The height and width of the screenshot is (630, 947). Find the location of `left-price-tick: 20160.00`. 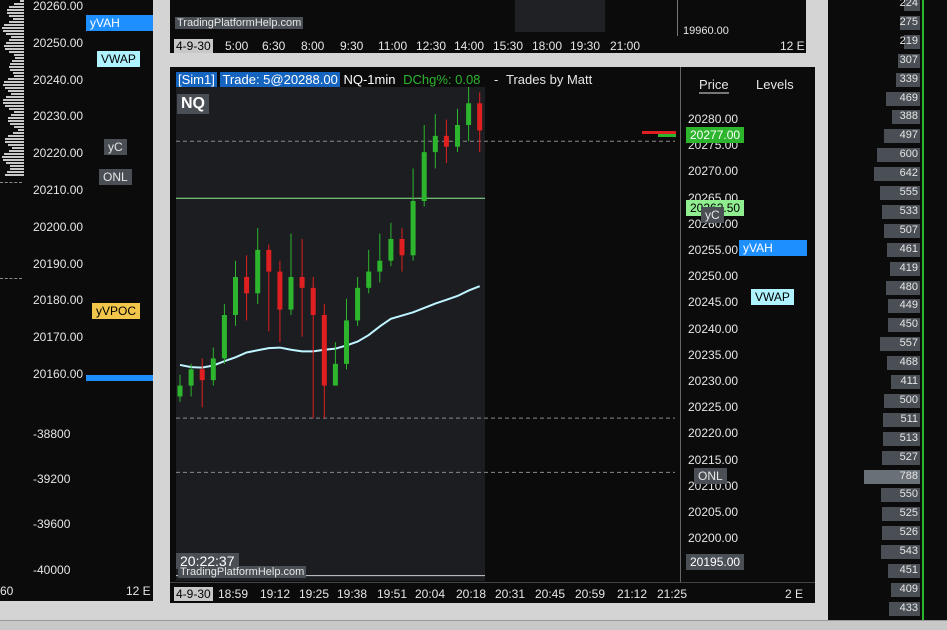

left-price-tick: 20160.00 is located at coordinates (58, 374).